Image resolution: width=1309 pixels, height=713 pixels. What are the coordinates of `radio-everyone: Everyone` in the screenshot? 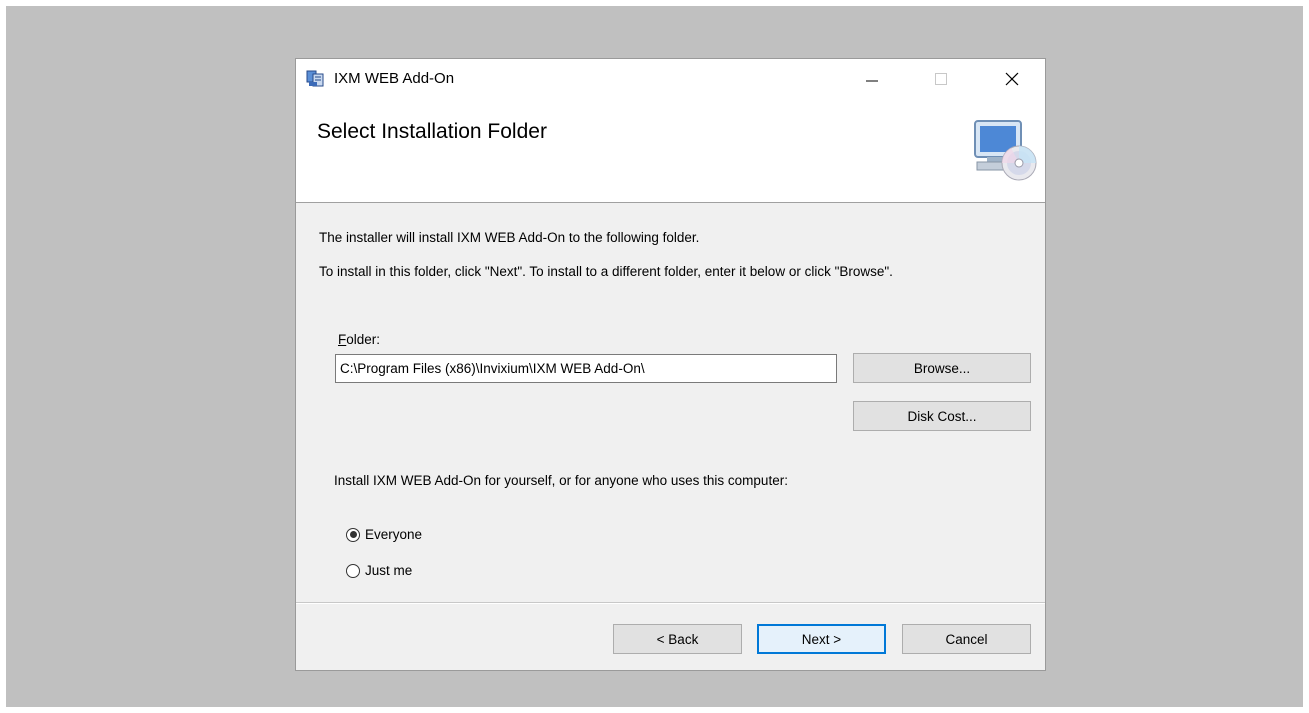 It's located at (384, 534).